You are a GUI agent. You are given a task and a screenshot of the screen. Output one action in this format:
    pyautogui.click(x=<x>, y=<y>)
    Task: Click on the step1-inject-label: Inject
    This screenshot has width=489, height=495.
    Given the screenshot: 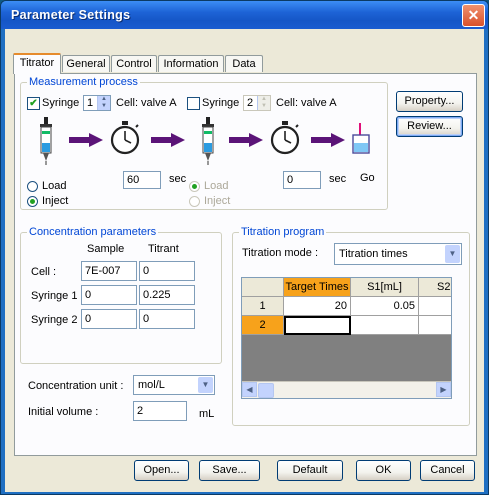 What is the action you would take?
    pyautogui.click(x=55, y=201)
    